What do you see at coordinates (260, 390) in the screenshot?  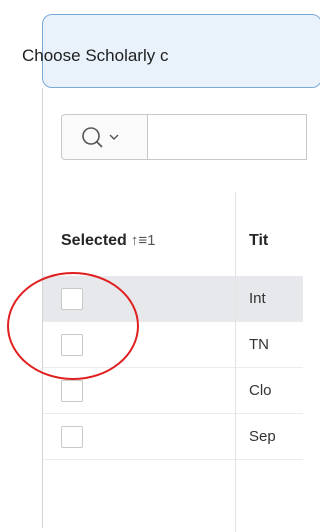 I see `row-title: Clo` at bounding box center [260, 390].